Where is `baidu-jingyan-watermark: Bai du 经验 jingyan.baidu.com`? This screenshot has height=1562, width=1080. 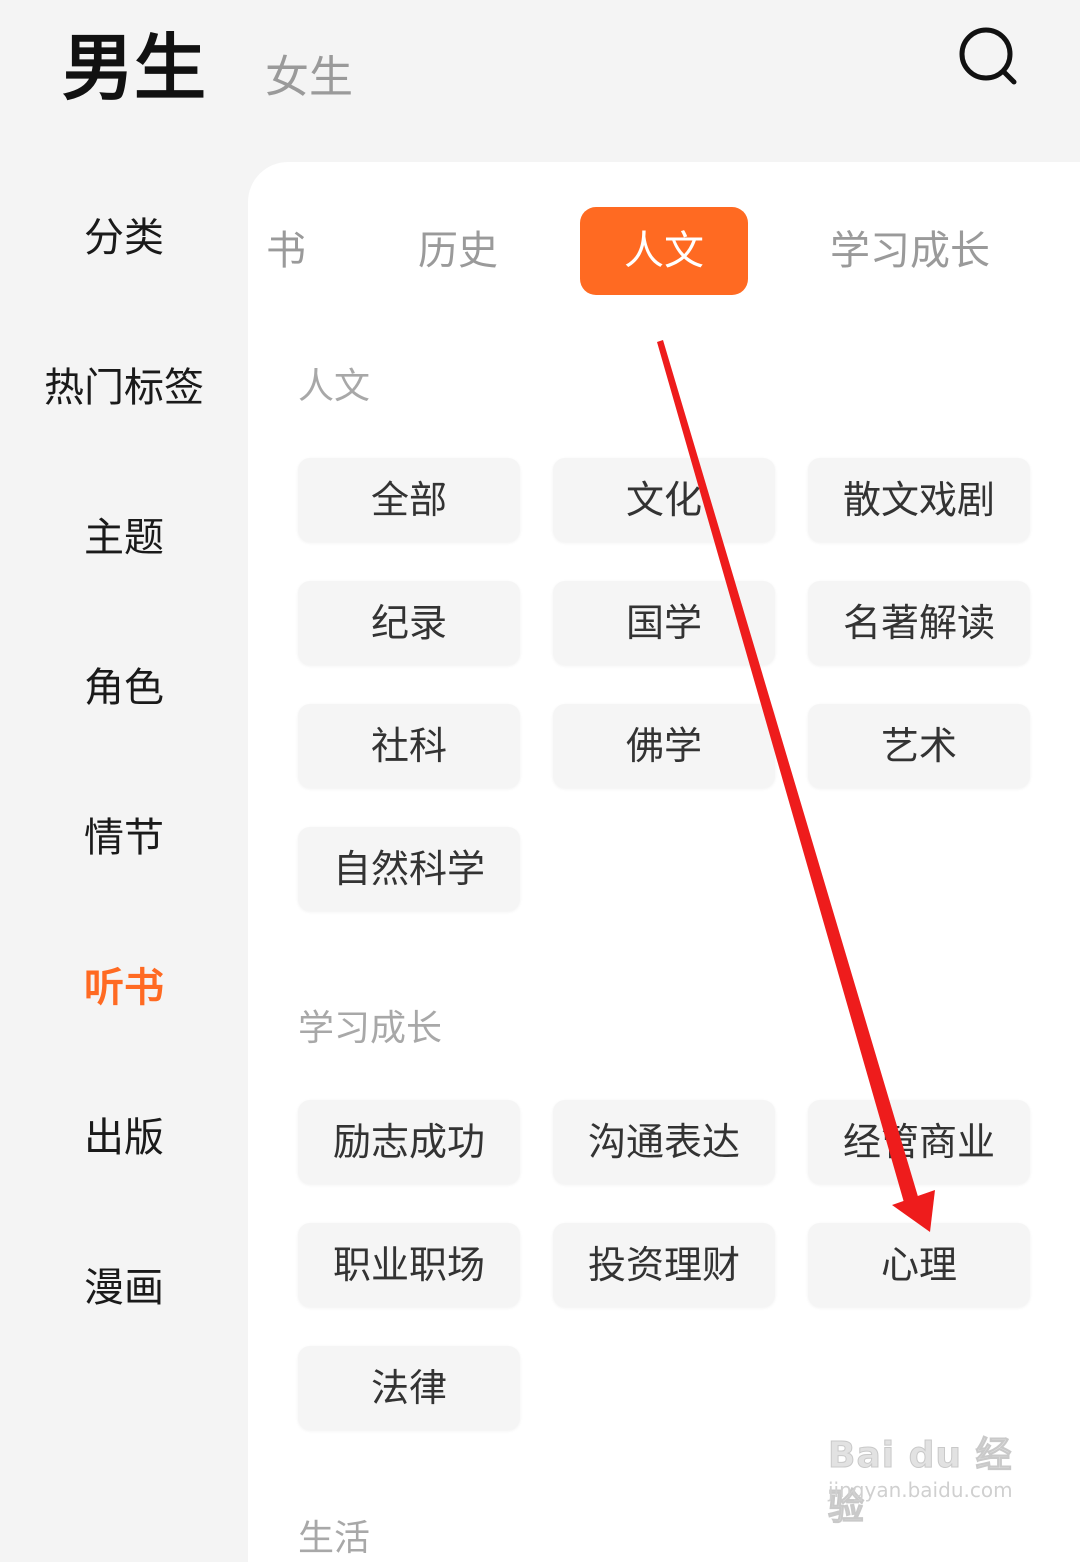 baidu-jingyan-watermark: Bai du 经验 jingyan.baidu.com is located at coordinates (928, 1473).